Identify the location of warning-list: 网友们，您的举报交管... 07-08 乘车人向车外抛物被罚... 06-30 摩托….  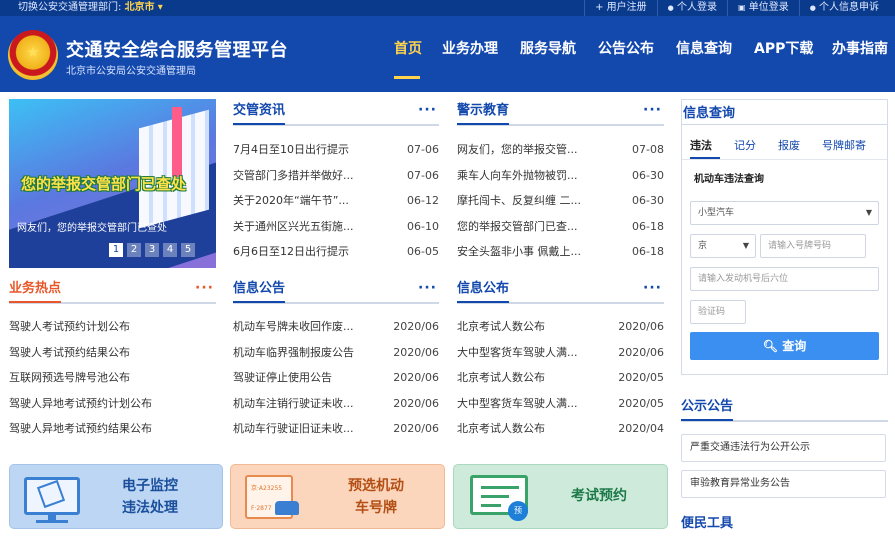
(560, 201).